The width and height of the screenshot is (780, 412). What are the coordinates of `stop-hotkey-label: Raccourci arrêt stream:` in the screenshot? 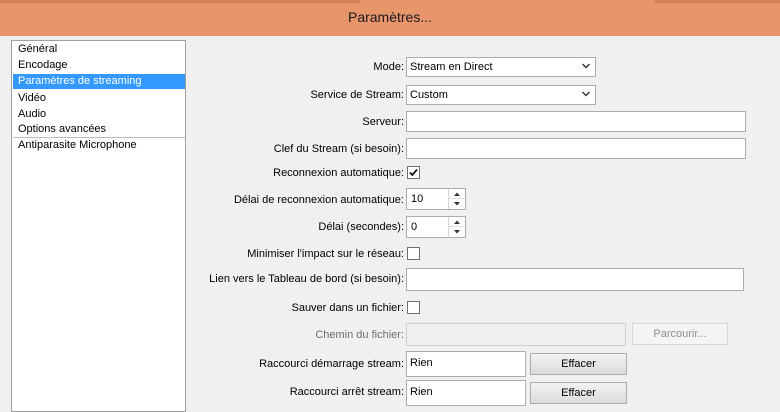 It's located at (346, 392).